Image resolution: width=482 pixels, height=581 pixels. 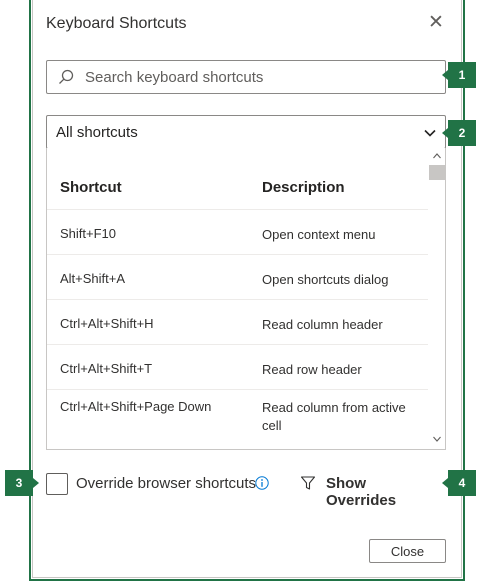 I want to click on description-cell: Open context menu, so click(x=319, y=234).